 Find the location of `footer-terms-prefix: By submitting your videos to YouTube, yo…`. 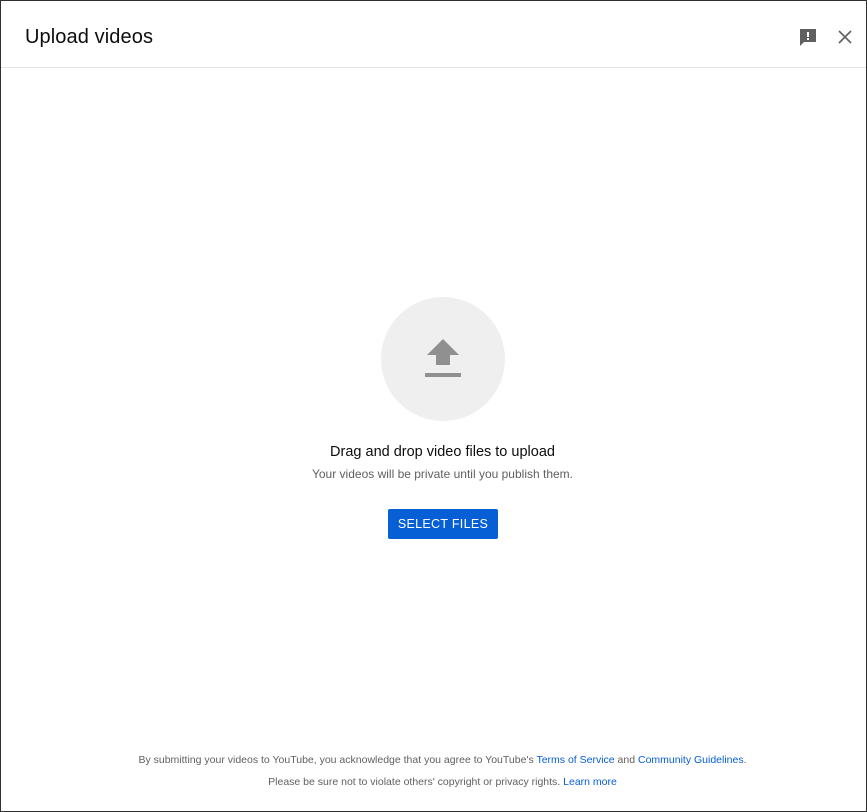

footer-terms-prefix: By submitting your videos to YouTube, yo… is located at coordinates (337, 760).